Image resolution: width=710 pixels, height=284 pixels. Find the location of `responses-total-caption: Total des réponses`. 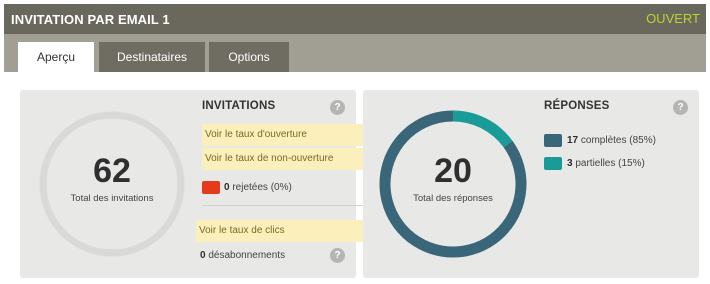

responses-total-caption: Total des réponses is located at coordinates (453, 198).